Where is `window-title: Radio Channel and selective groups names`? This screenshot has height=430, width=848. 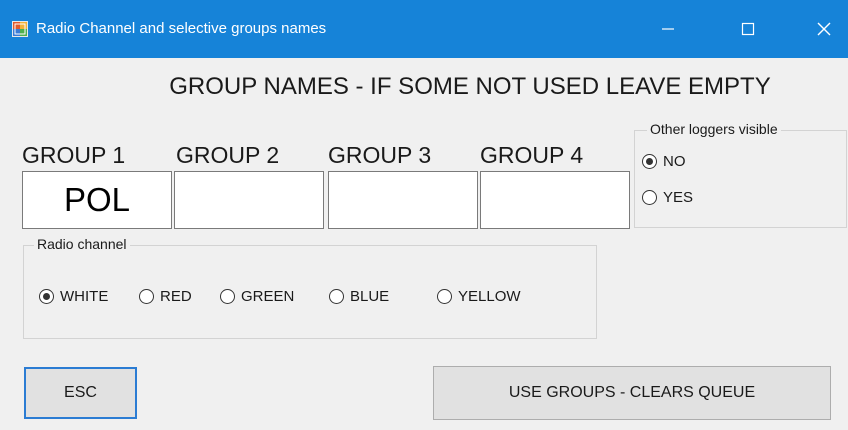
window-title: Radio Channel and selective groups names is located at coordinates (181, 28).